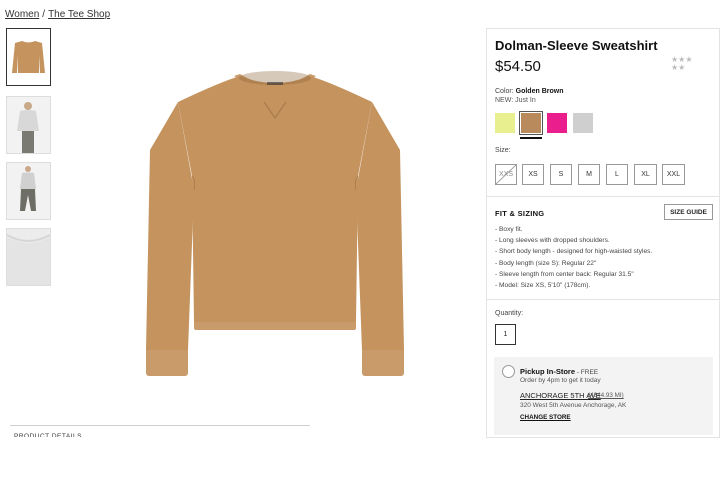 The image size is (720, 490). What do you see at coordinates (28, 188) in the screenshot?
I see `thumbnail-model-full-image` at bounding box center [28, 188].